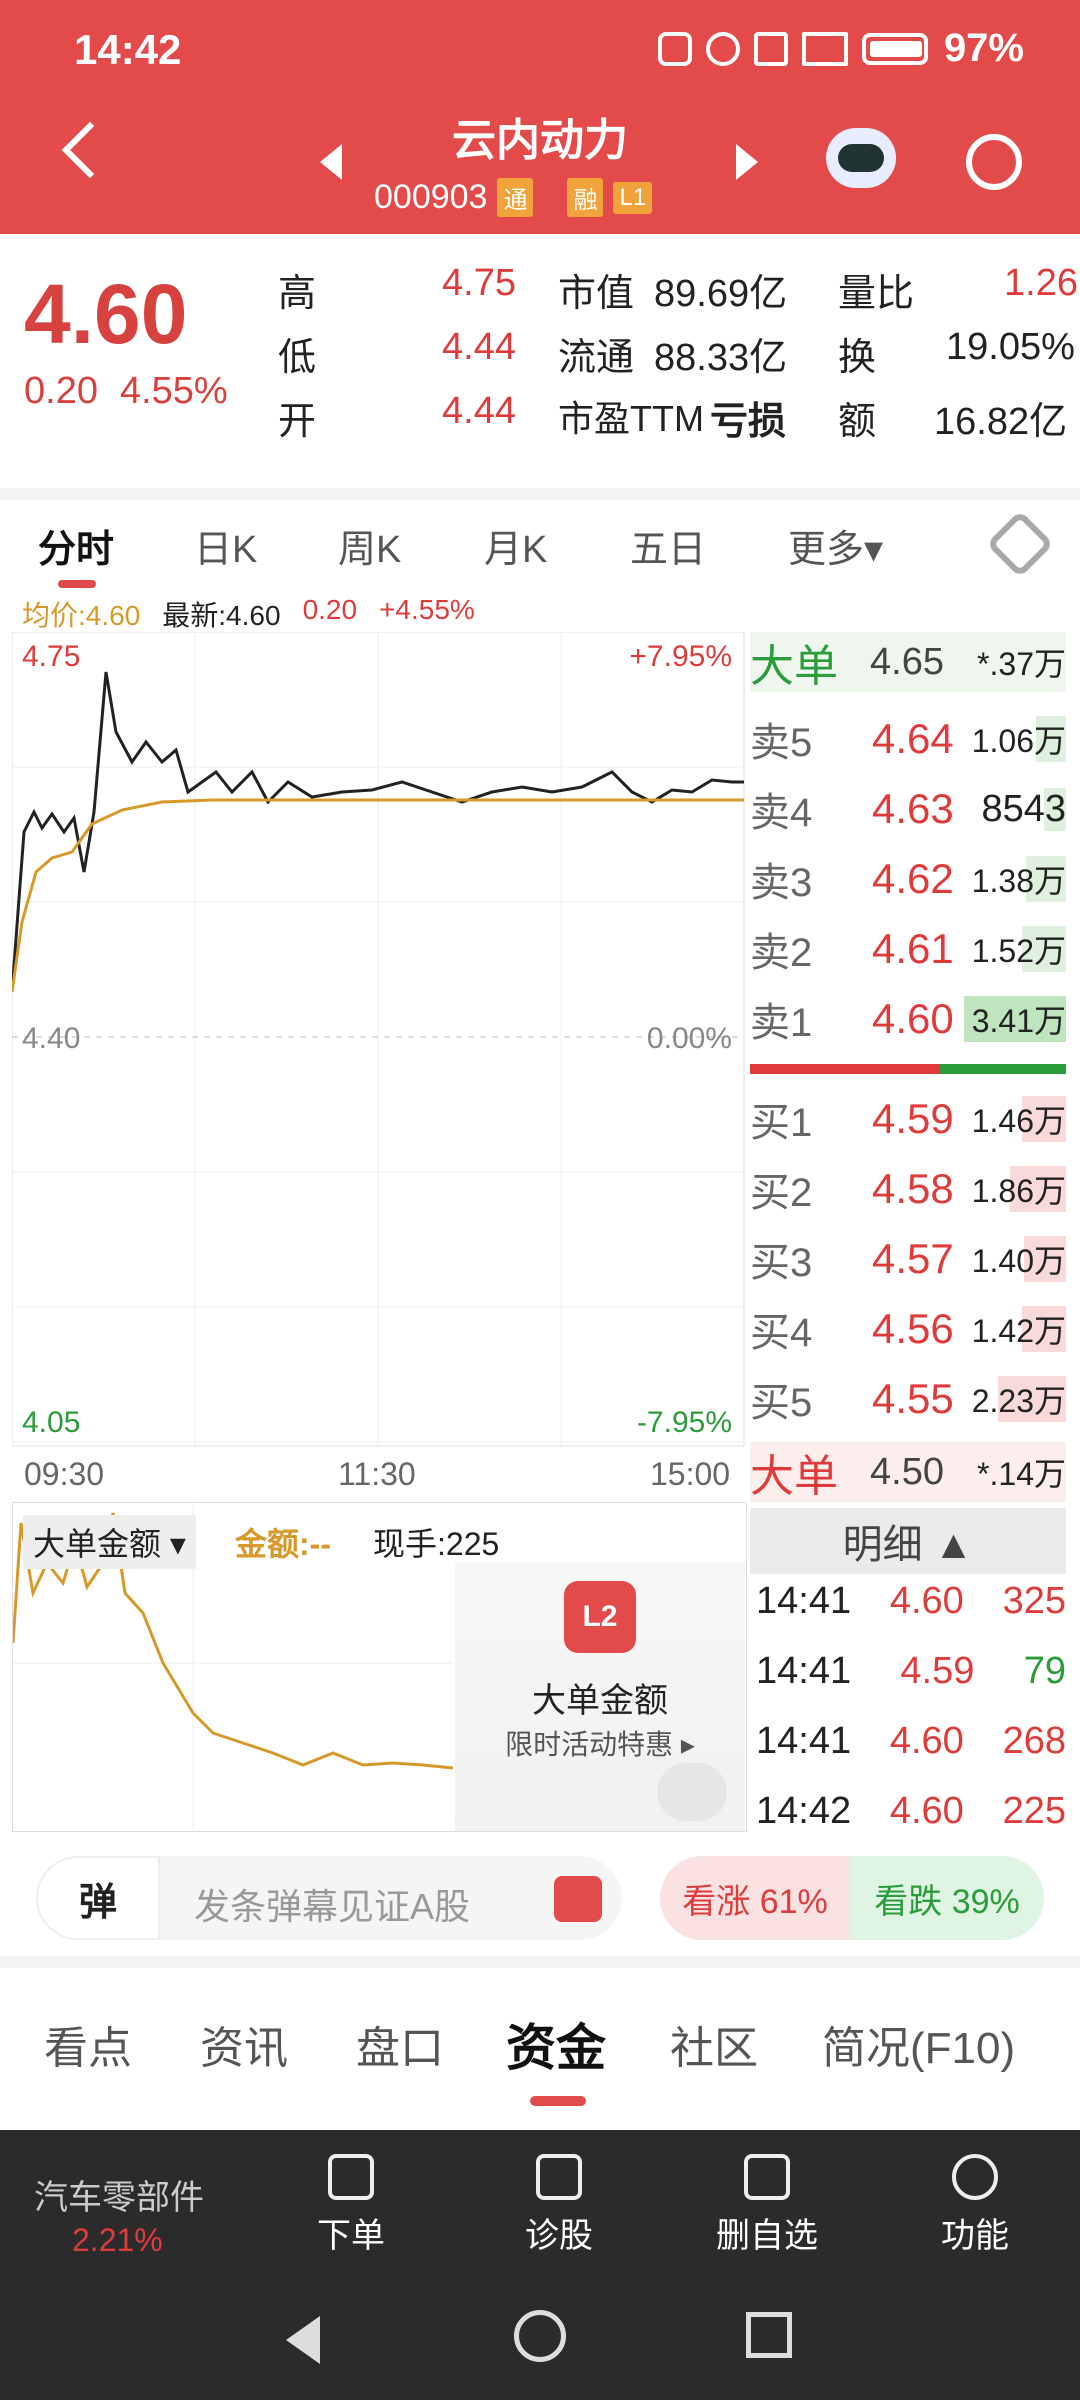  I want to click on remove-watchlist-button: 删自选, so click(767, 2205).